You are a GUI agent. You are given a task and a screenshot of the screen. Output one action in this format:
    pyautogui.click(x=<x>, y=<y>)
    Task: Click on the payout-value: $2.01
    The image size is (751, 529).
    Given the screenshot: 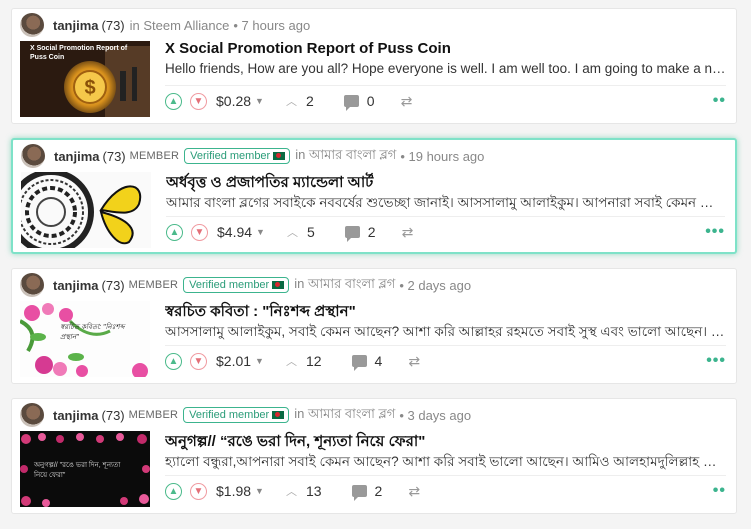 What is the action you would take?
    pyautogui.click(x=234, y=361)
    